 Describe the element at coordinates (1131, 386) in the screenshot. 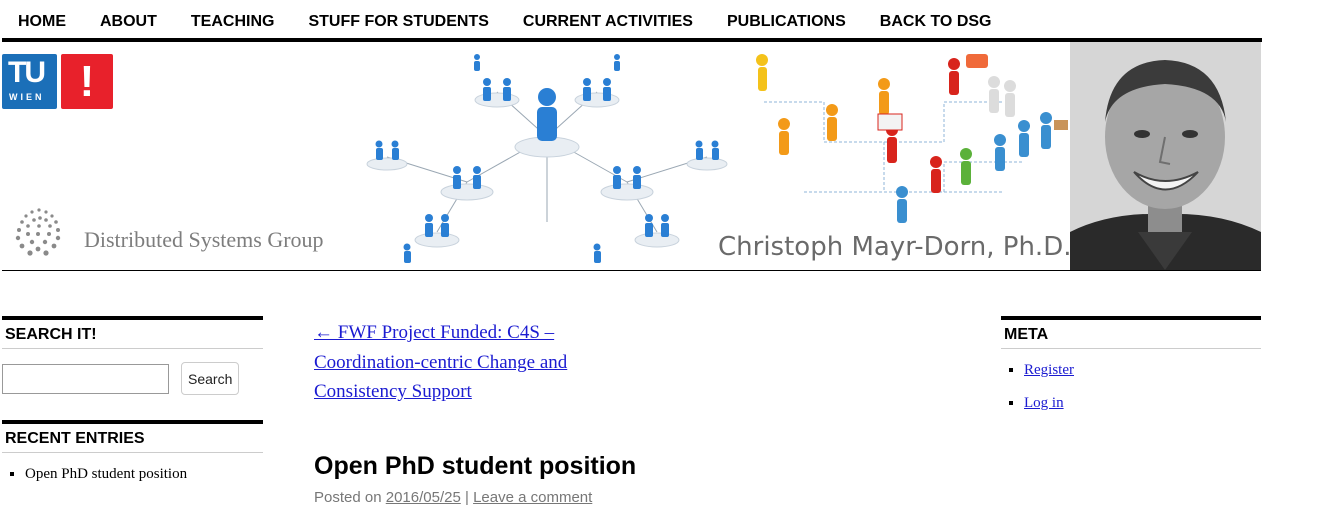

I see `meta-list: Register Log in` at that location.